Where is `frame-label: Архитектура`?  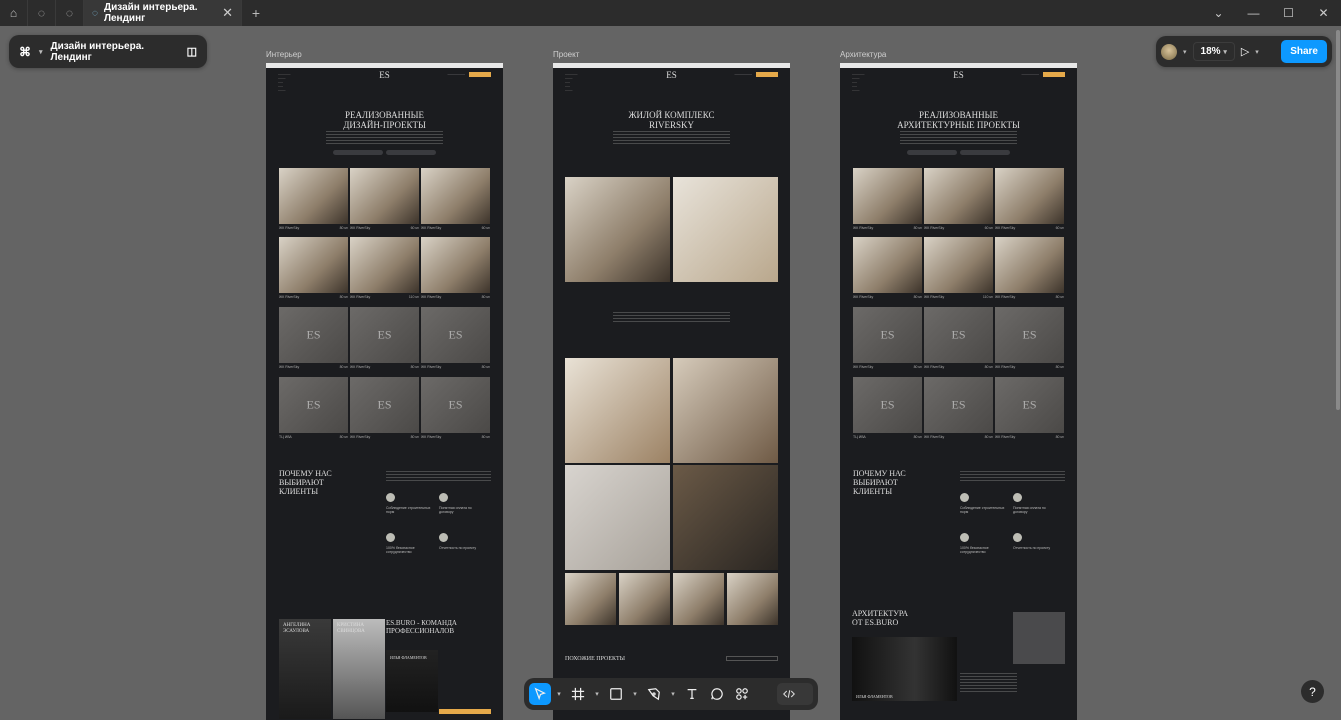
frame-label: Архитектура is located at coordinates (863, 54).